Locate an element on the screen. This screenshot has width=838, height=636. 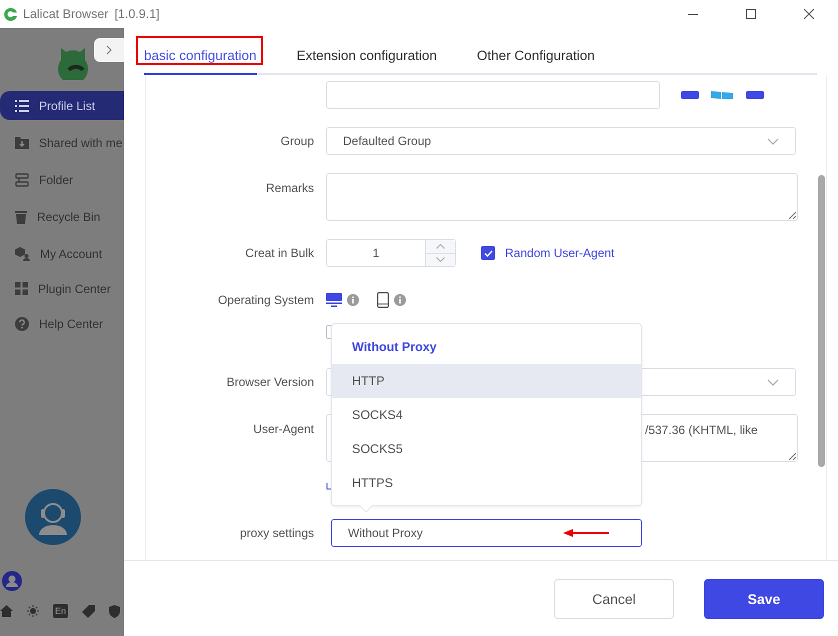
field-label: User-Agent is located at coordinates (283, 428).